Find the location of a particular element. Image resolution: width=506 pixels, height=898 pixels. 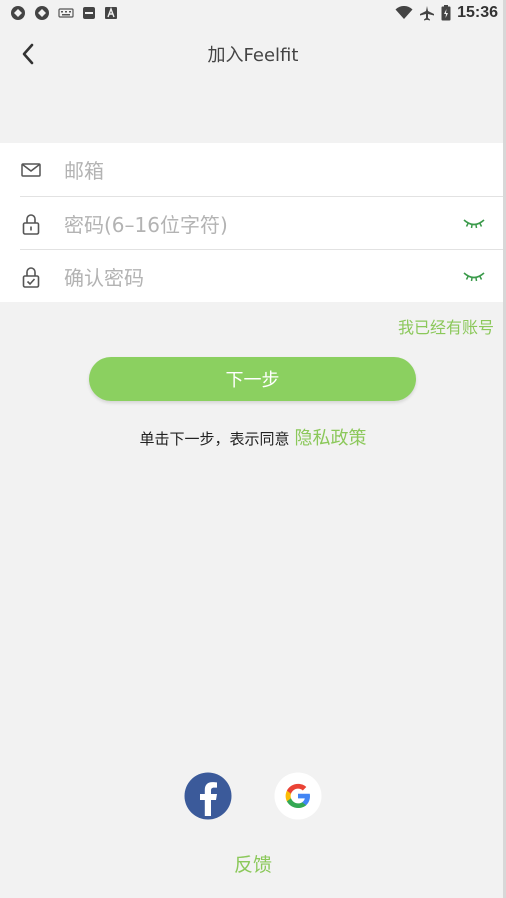

password-placeholder: 密码(6–16位字符) is located at coordinates (146, 225).